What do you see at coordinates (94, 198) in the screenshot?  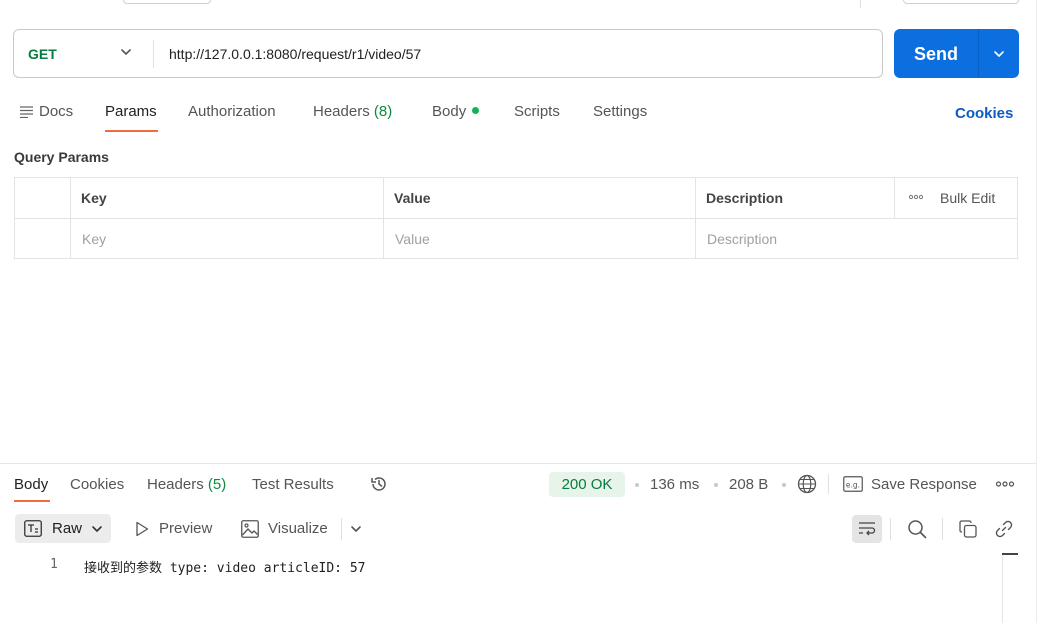 I see `column-header-key: Key` at bounding box center [94, 198].